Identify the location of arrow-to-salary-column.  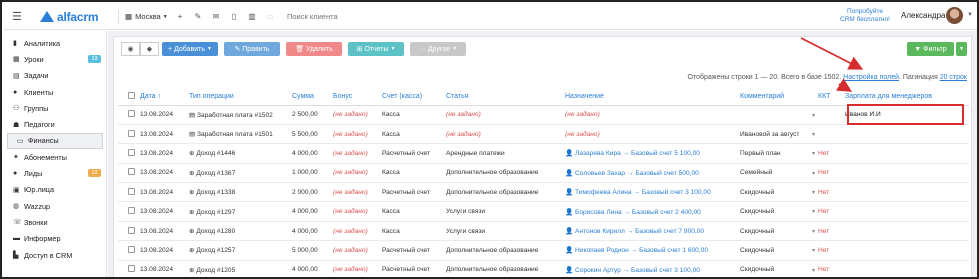
(844, 85).